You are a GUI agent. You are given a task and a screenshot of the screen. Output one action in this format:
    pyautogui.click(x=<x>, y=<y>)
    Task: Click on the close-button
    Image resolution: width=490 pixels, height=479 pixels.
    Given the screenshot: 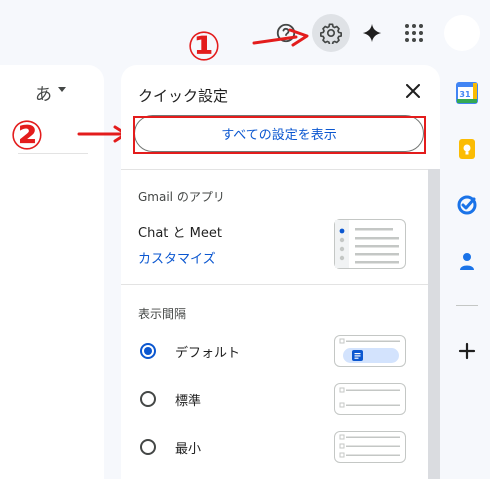 What is the action you would take?
    pyautogui.click(x=413, y=91)
    